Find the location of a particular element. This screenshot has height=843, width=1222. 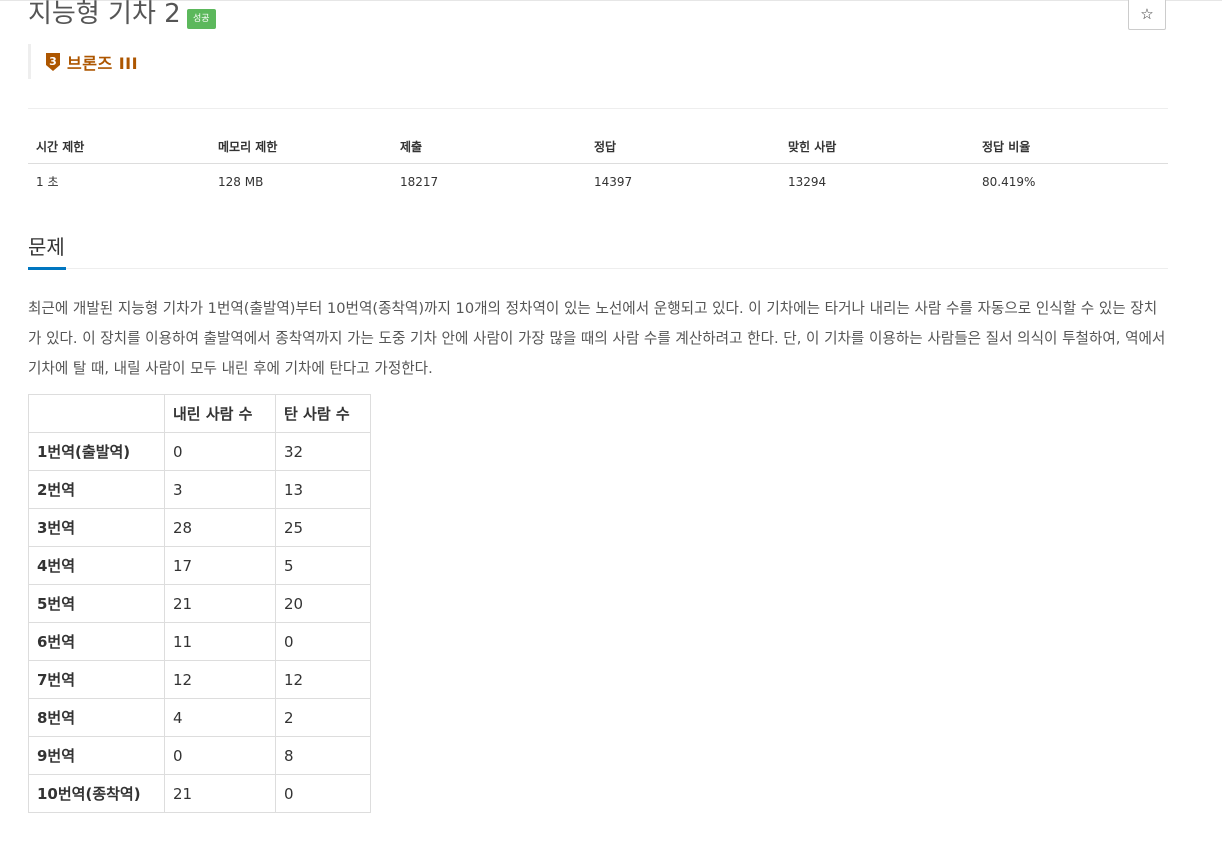

stat-submissions: 18217 is located at coordinates (419, 181).